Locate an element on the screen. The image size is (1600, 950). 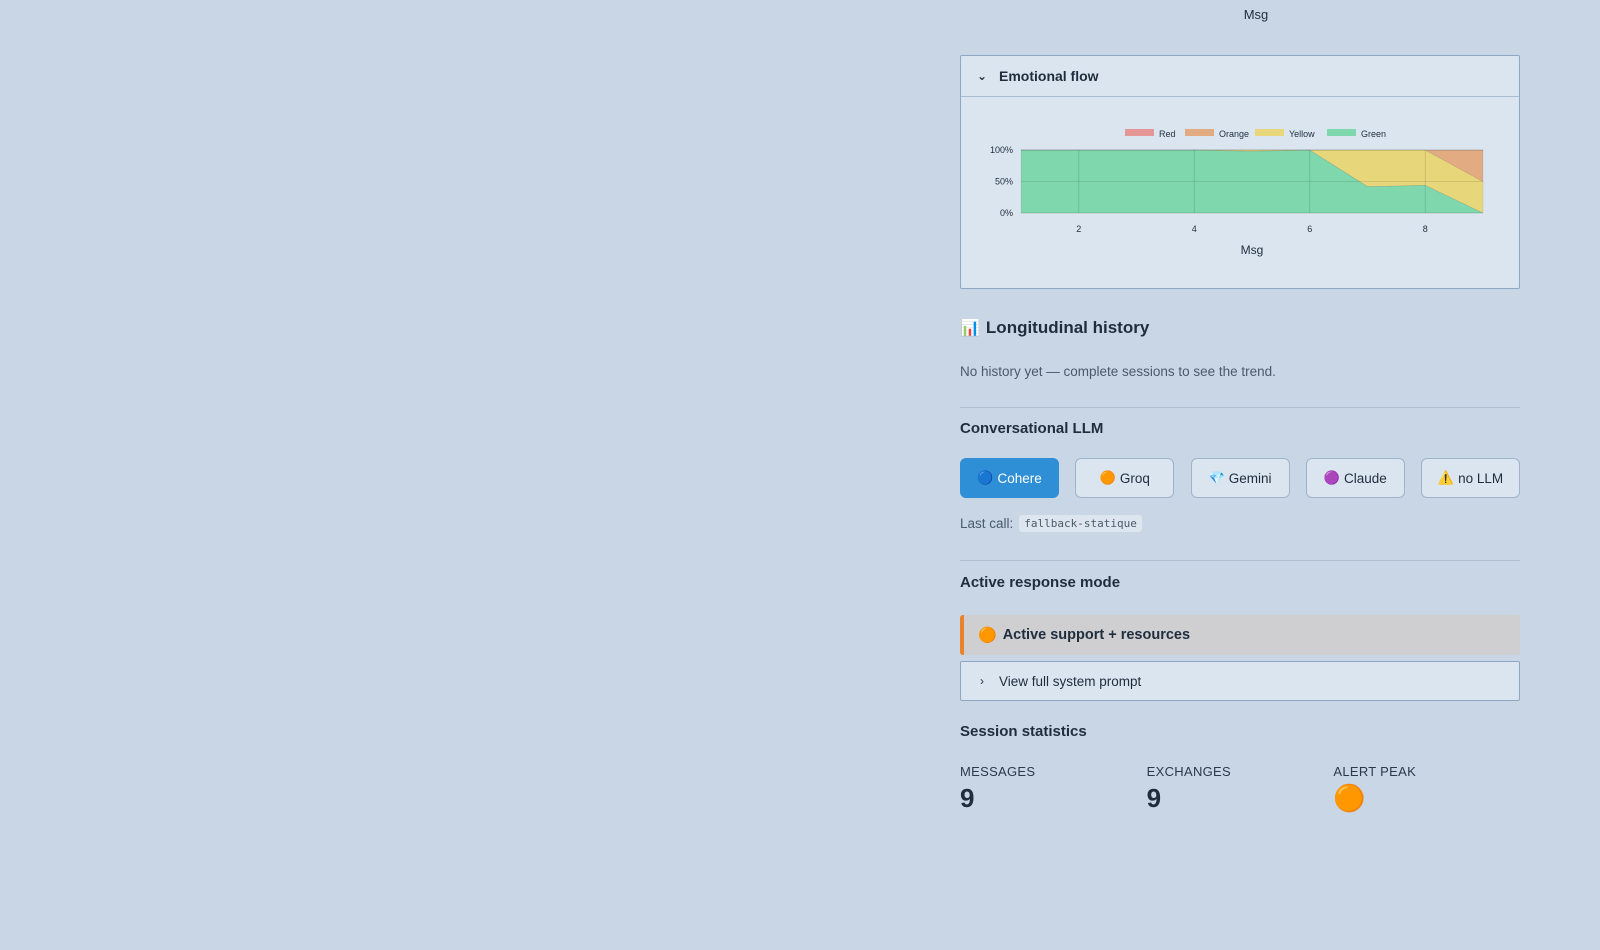
bar-chart-icon: 📊 is located at coordinates (970, 328).